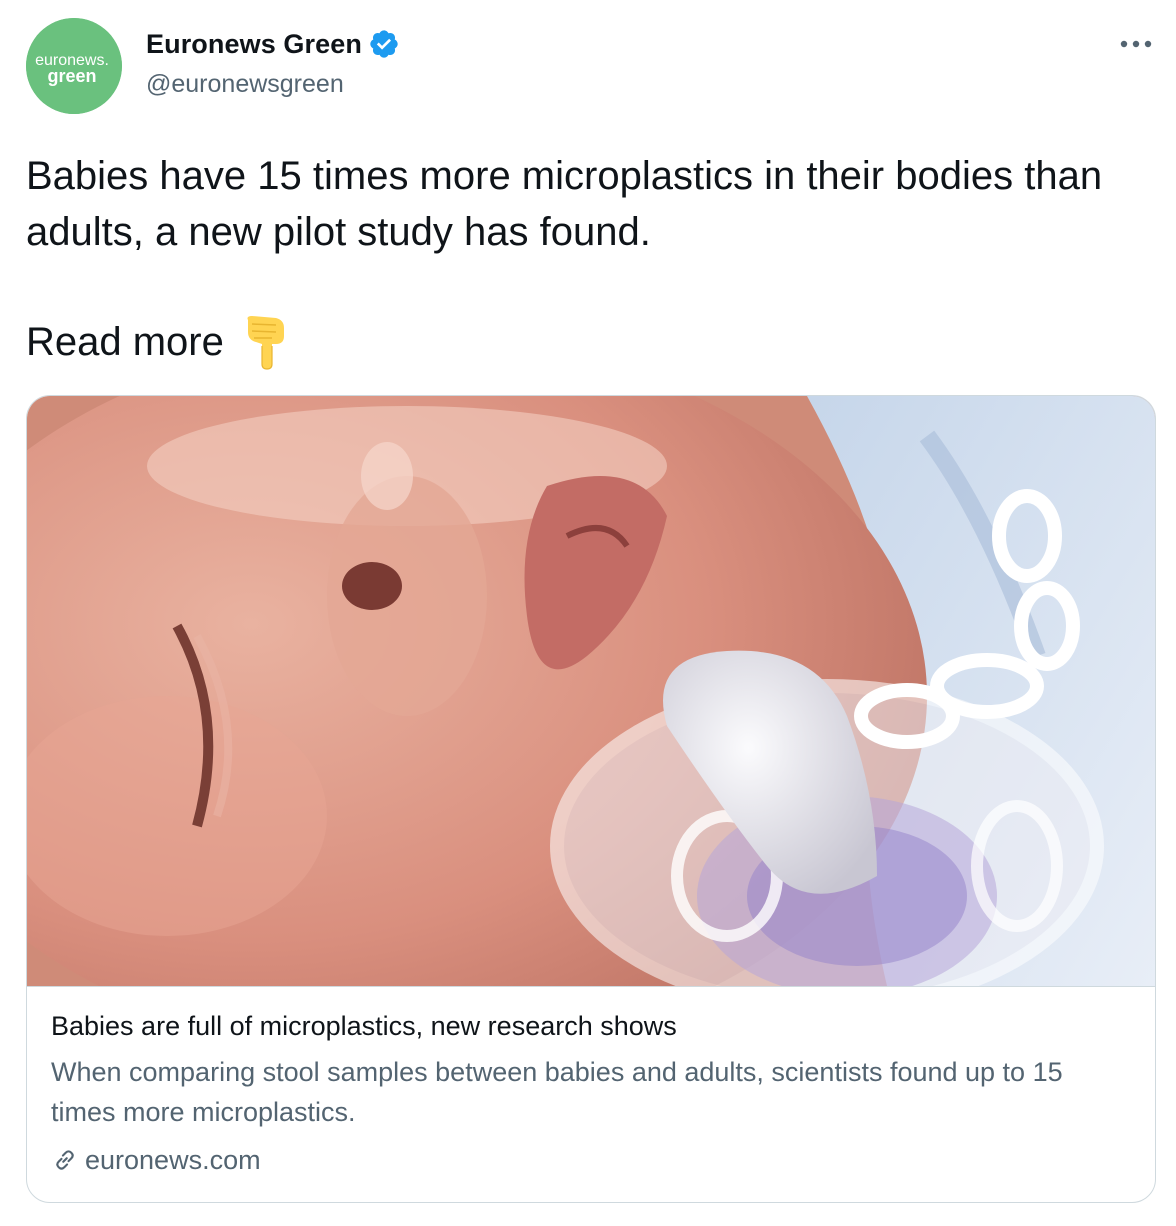  What do you see at coordinates (384, 44) in the screenshot?
I see `verified-badge-icon` at bounding box center [384, 44].